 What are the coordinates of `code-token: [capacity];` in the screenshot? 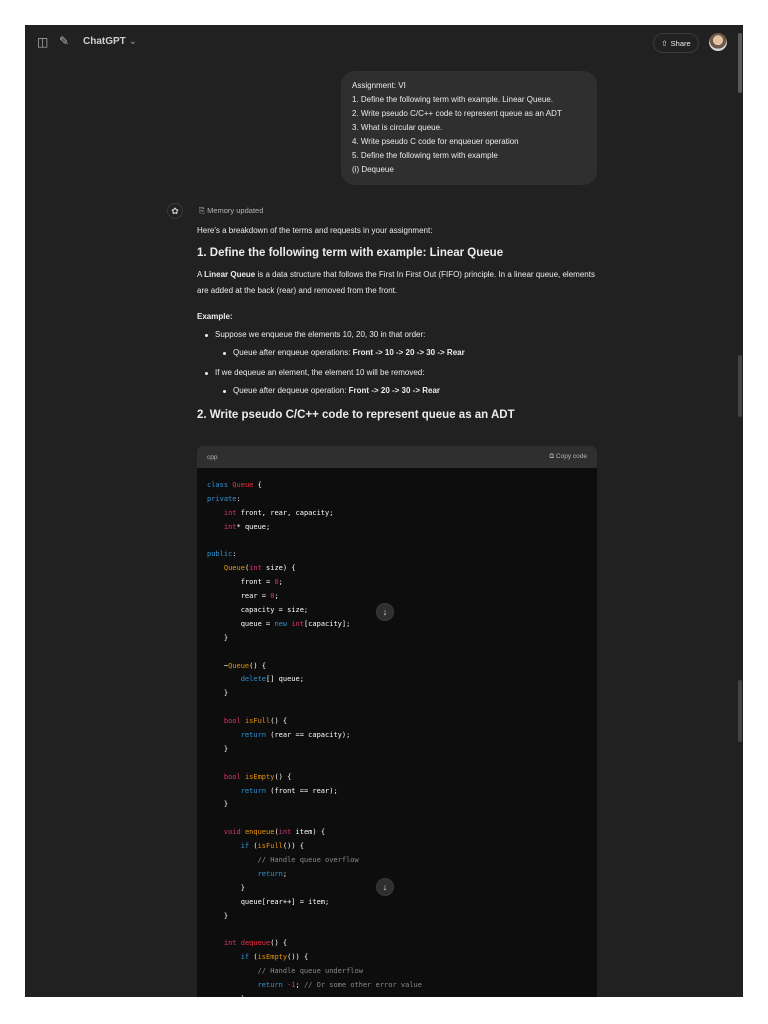 It's located at (327, 623).